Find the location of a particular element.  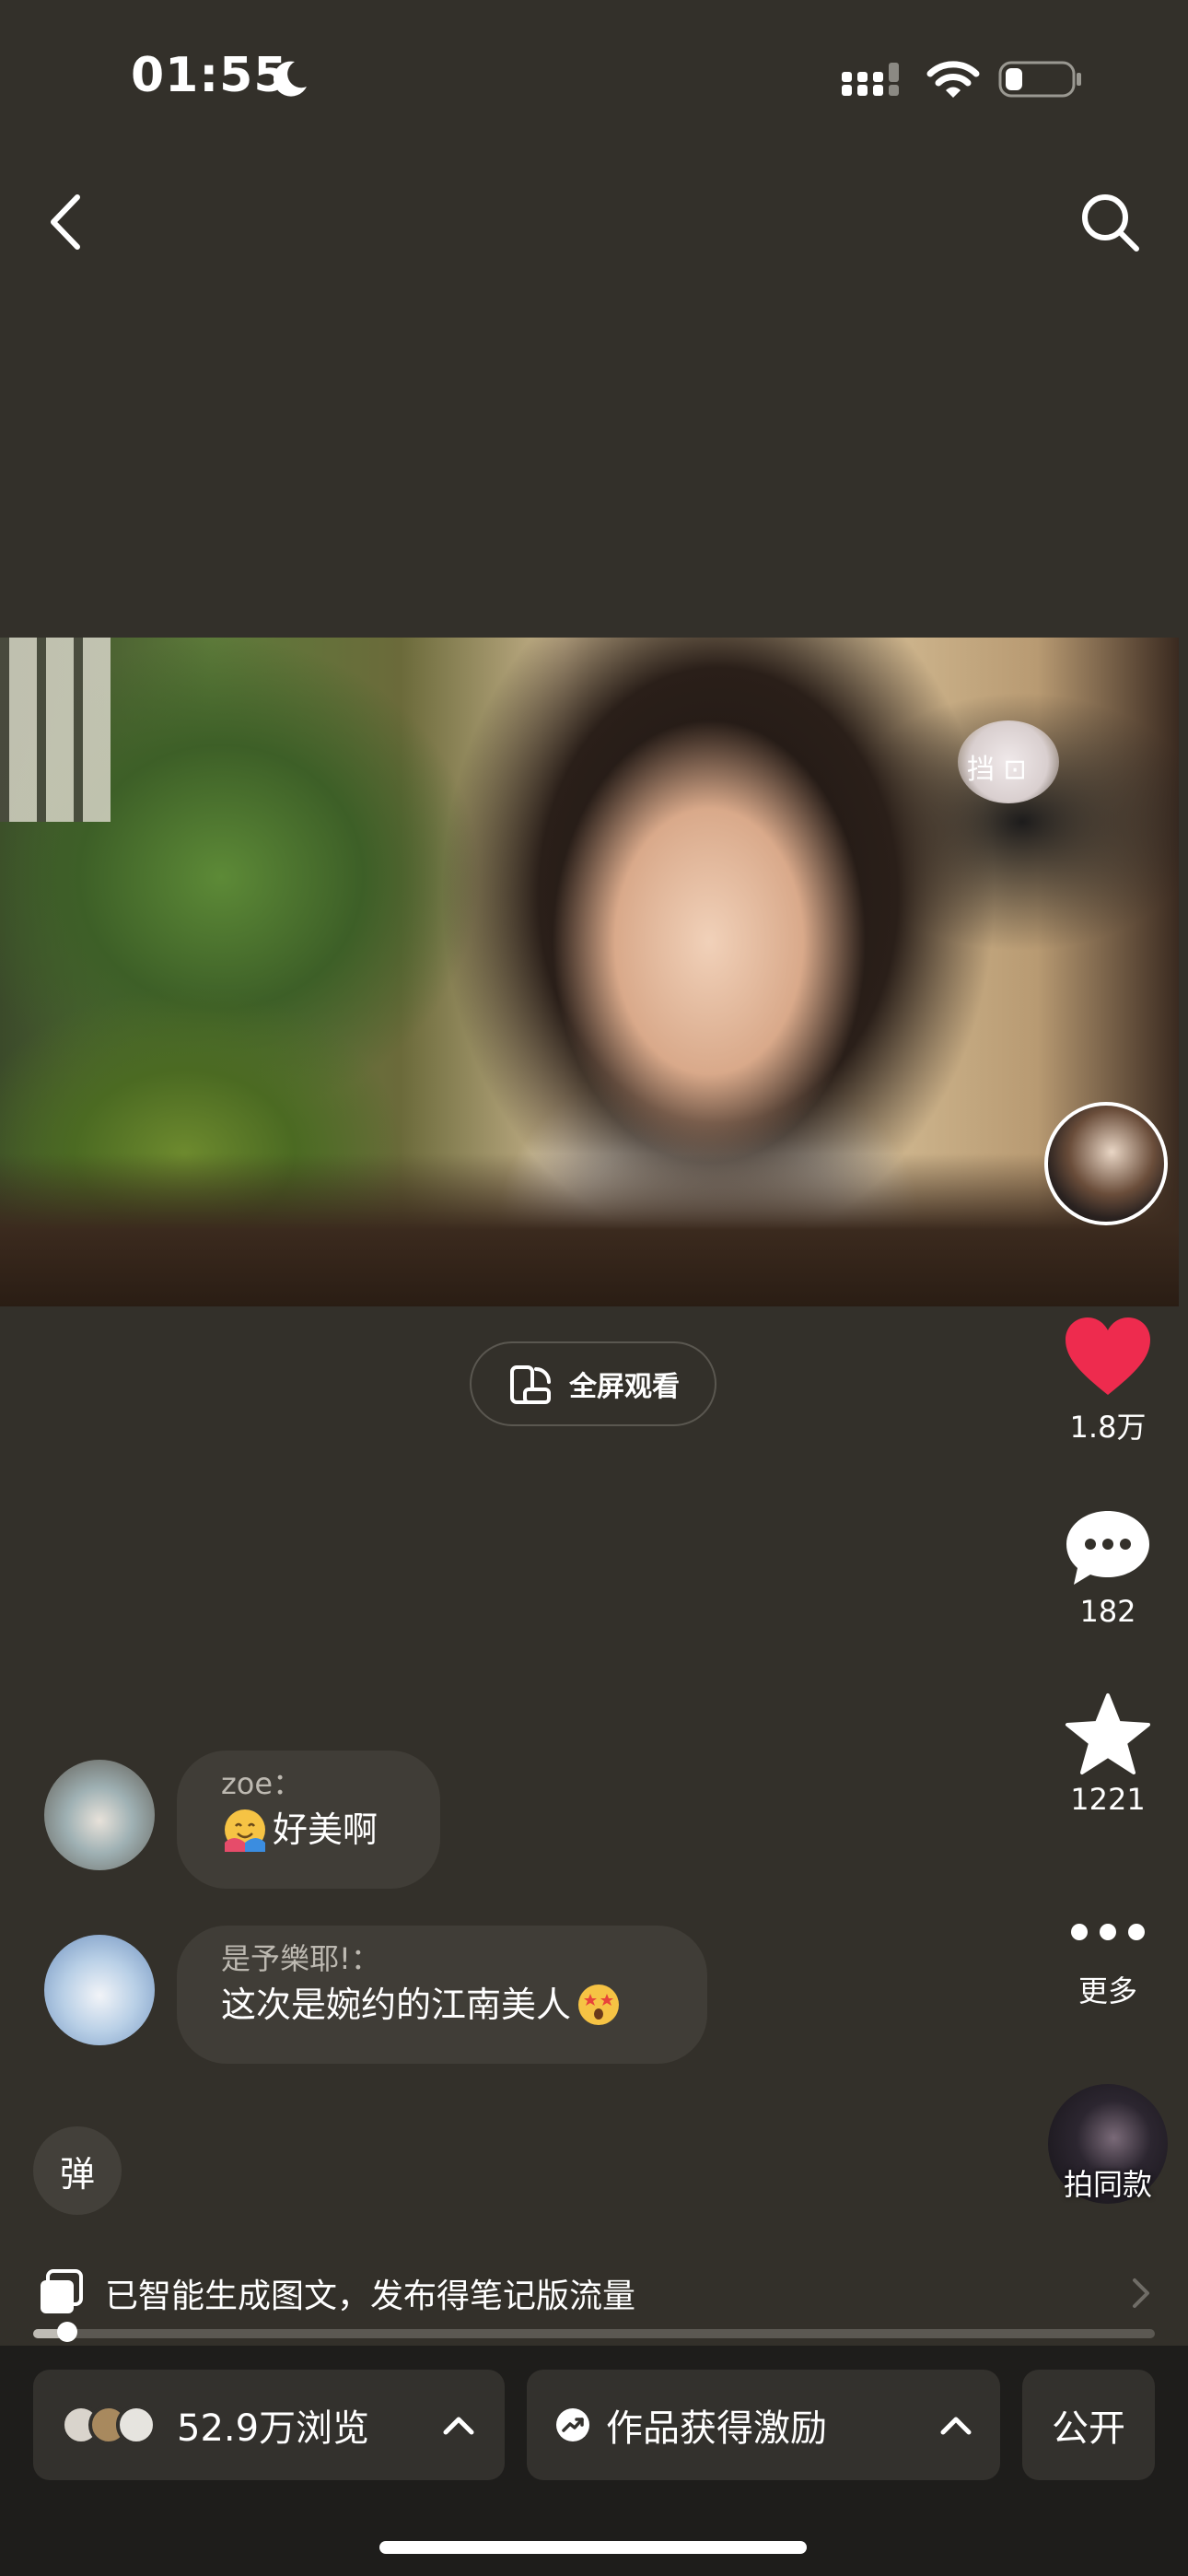

views-button: 52.9万浏览 is located at coordinates (269, 2425).